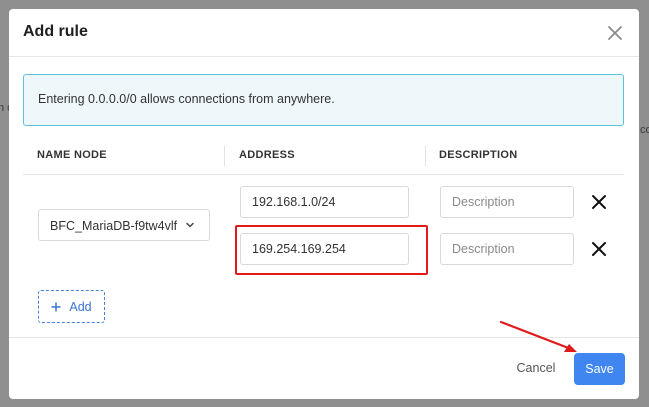 This screenshot has width=649, height=407. Describe the element at coordinates (55, 31) in the screenshot. I see `dialog-title: Add rule` at that location.